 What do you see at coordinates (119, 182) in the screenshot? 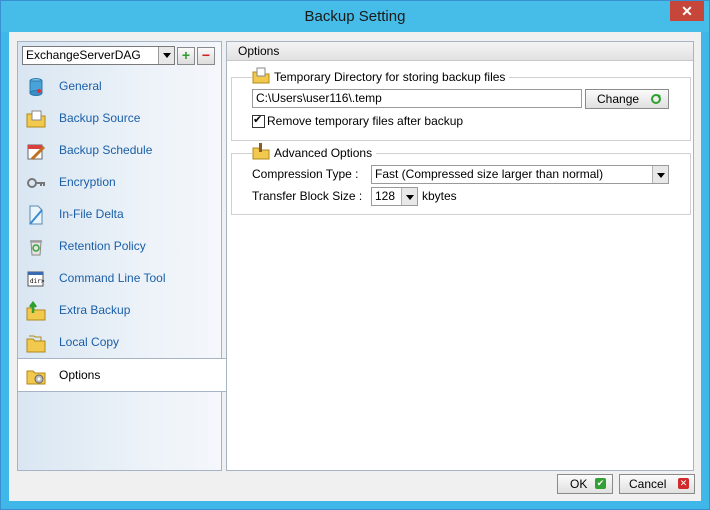
I see `nav-item-encryption: Encryption` at bounding box center [119, 182].